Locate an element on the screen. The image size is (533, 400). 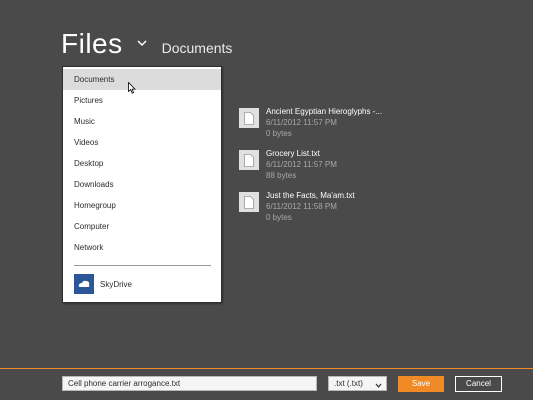
save-button: Save is located at coordinates (421, 384).